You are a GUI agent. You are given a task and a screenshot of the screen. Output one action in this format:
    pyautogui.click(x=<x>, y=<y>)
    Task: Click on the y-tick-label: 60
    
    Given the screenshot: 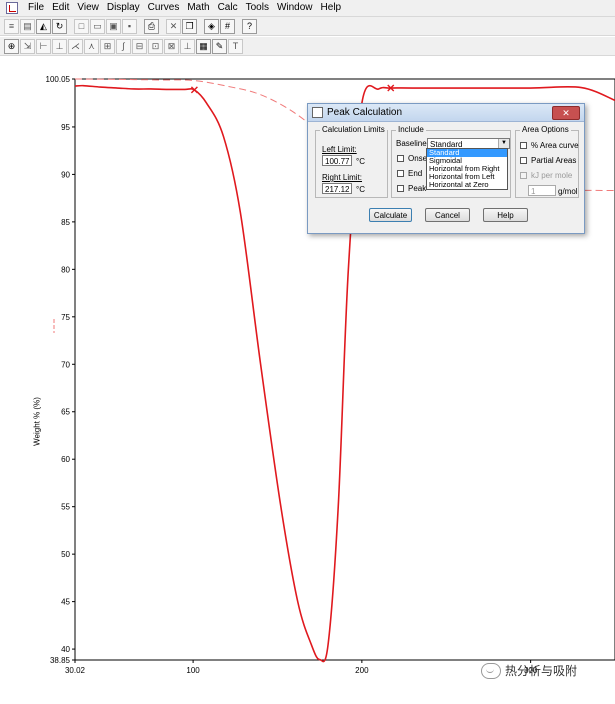 What is the action you would take?
    pyautogui.click(x=65, y=459)
    